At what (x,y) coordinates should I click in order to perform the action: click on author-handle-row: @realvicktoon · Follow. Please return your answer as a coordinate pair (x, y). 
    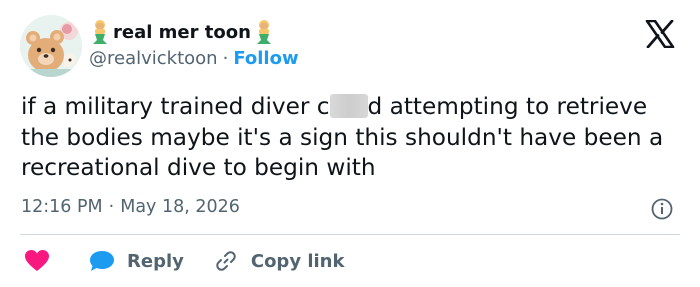
    Looking at the image, I should click on (194, 58).